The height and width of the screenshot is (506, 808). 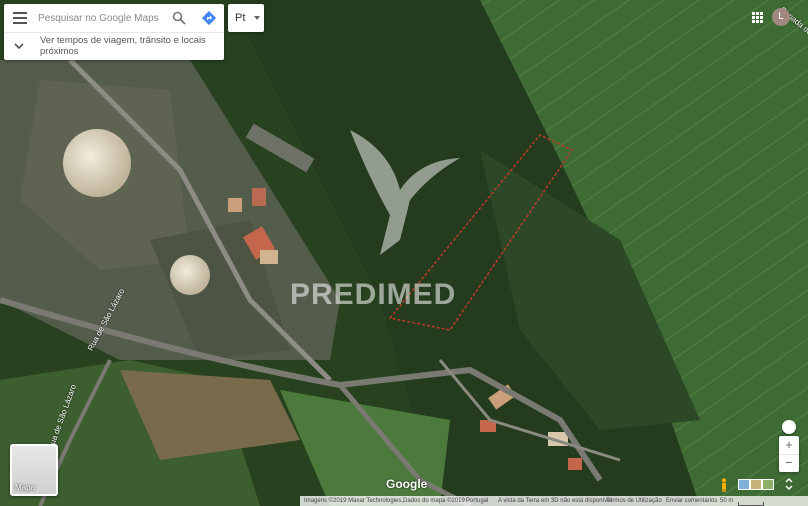 I want to click on storage-tank-large, so click(x=97, y=163).